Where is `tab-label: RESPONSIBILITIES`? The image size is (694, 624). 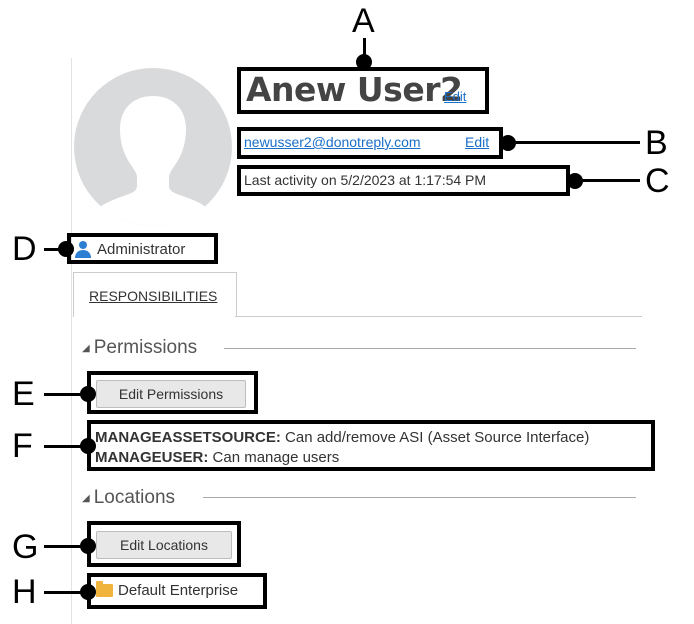 tab-label: RESPONSIBILITIES is located at coordinates (153, 296).